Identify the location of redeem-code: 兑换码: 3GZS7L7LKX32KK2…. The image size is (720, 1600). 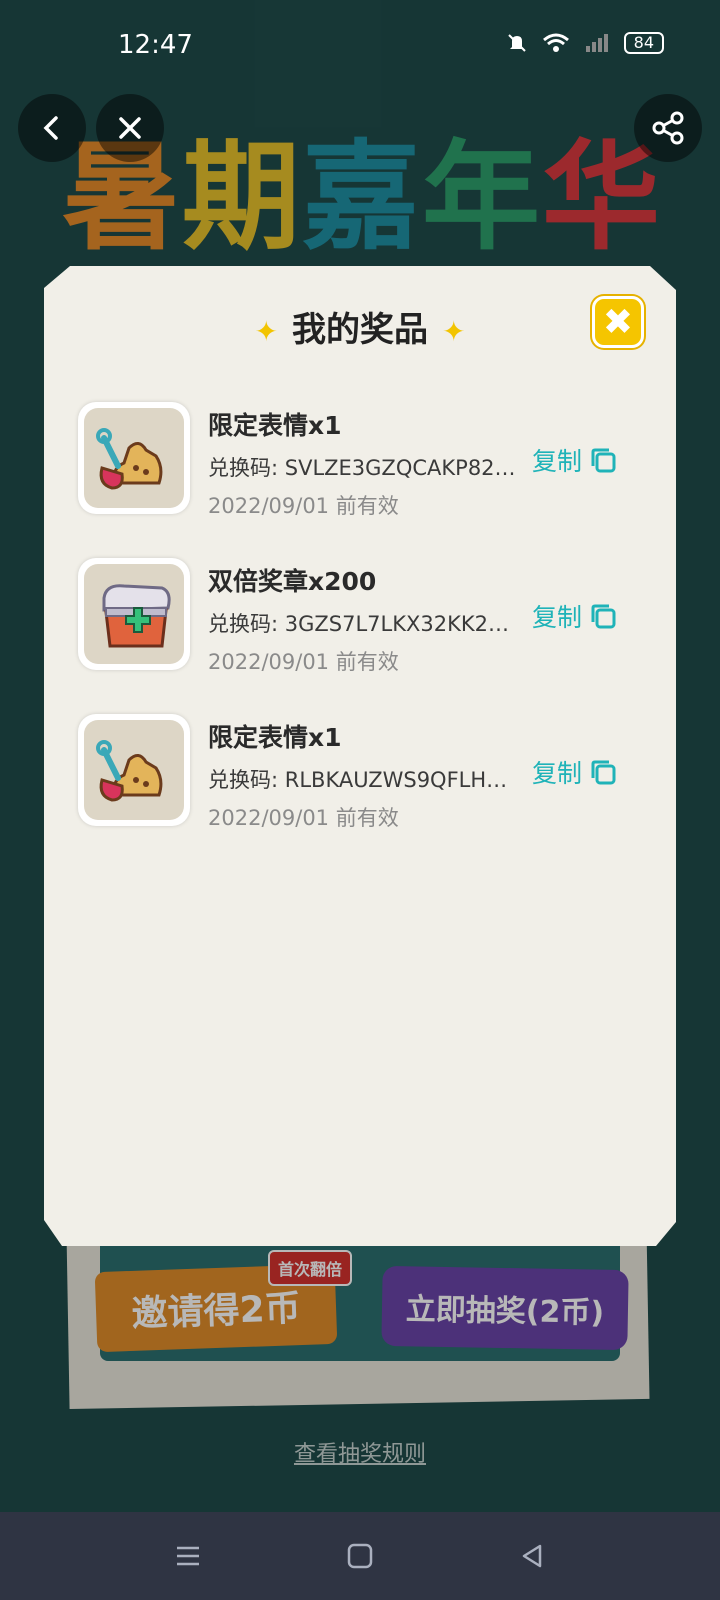
(359, 624).